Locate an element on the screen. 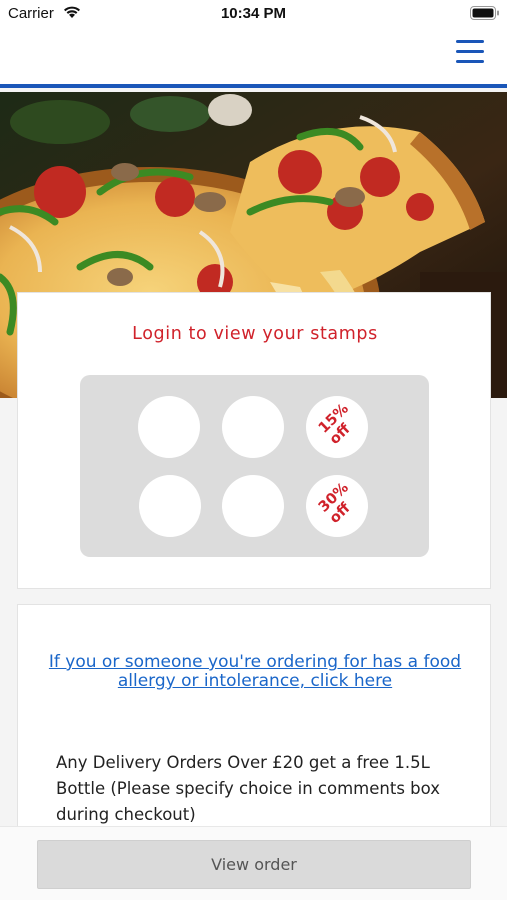  status-bar: Carrier 10:34 PM is located at coordinates (253, 15).